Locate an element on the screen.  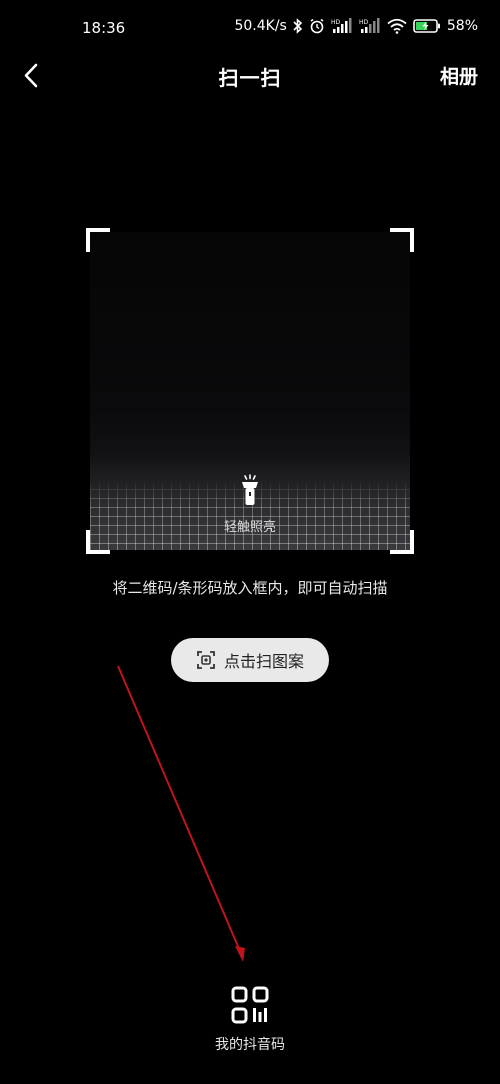
wifi-icon is located at coordinates (397, 26).